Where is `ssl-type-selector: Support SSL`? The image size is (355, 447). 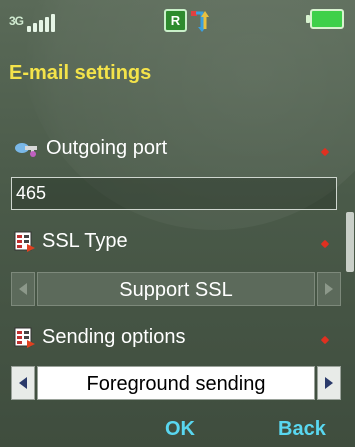 ssl-type-selector: Support SSL is located at coordinates (176, 289).